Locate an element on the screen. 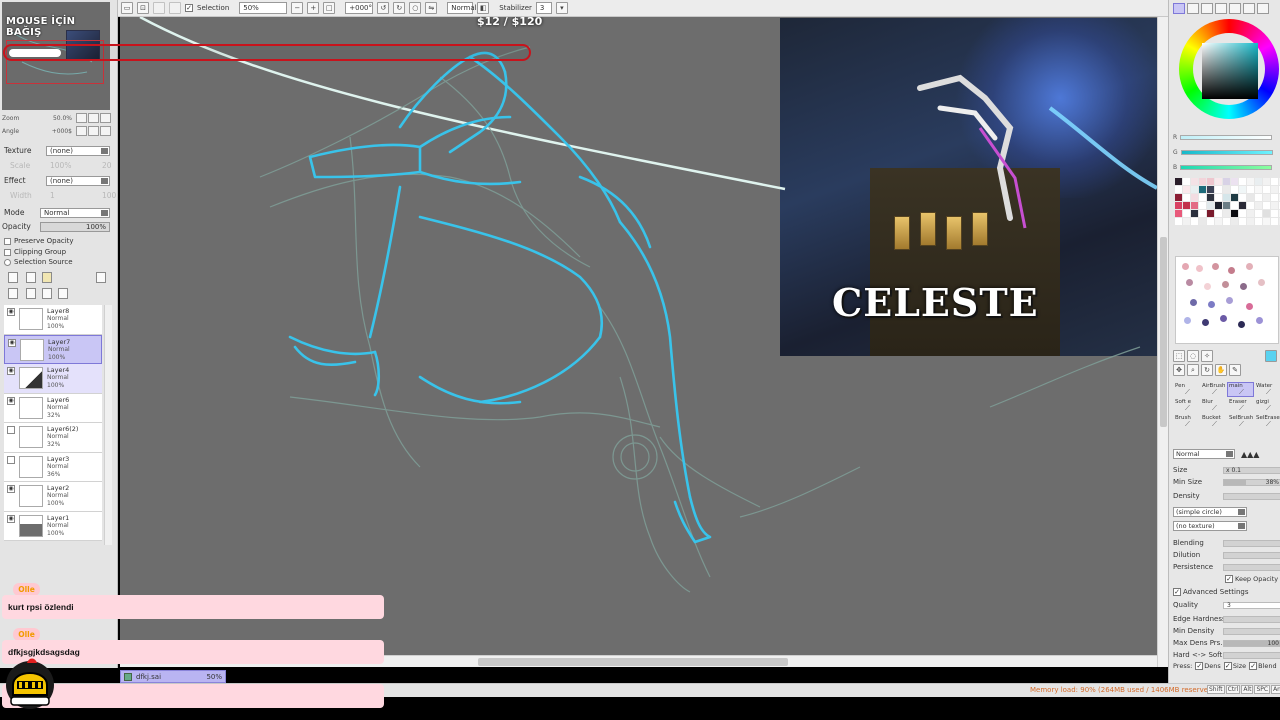  new-linework-layer-icon is located at coordinates (31, 277).